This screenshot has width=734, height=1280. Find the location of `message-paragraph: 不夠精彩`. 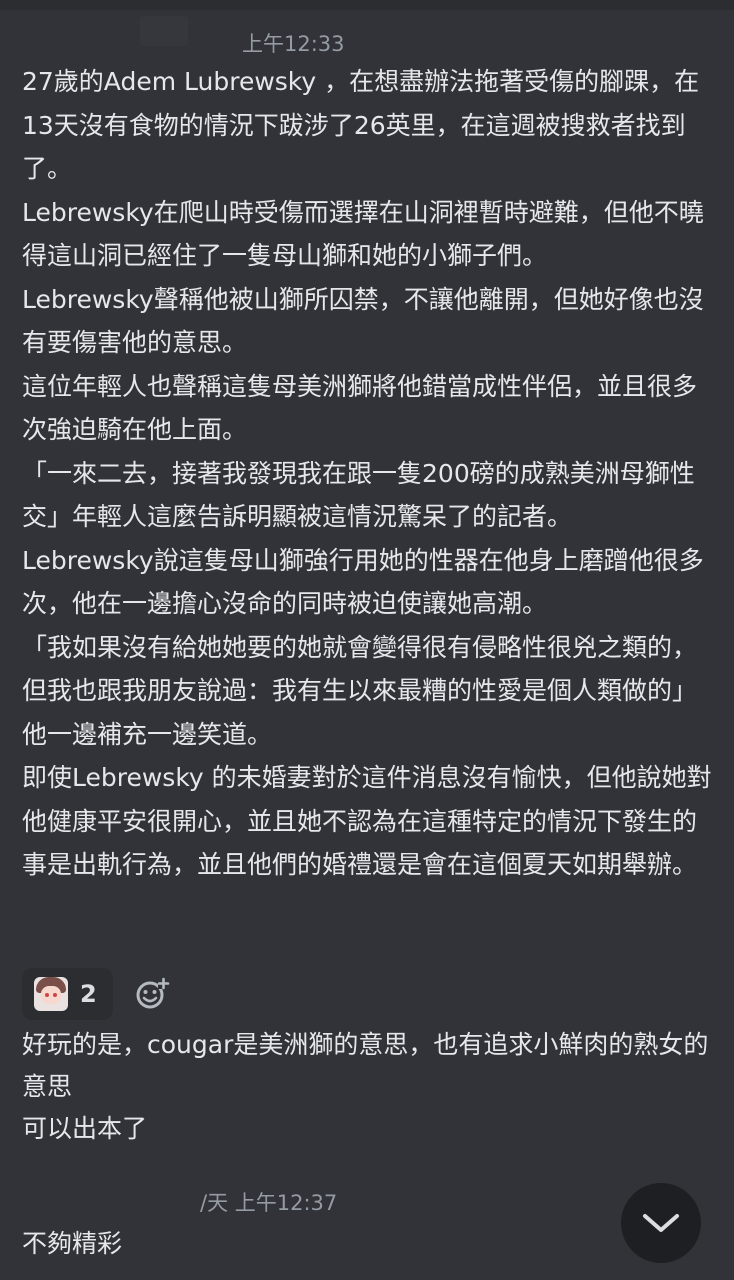

message-paragraph: 不夠精彩 is located at coordinates (72, 1243).